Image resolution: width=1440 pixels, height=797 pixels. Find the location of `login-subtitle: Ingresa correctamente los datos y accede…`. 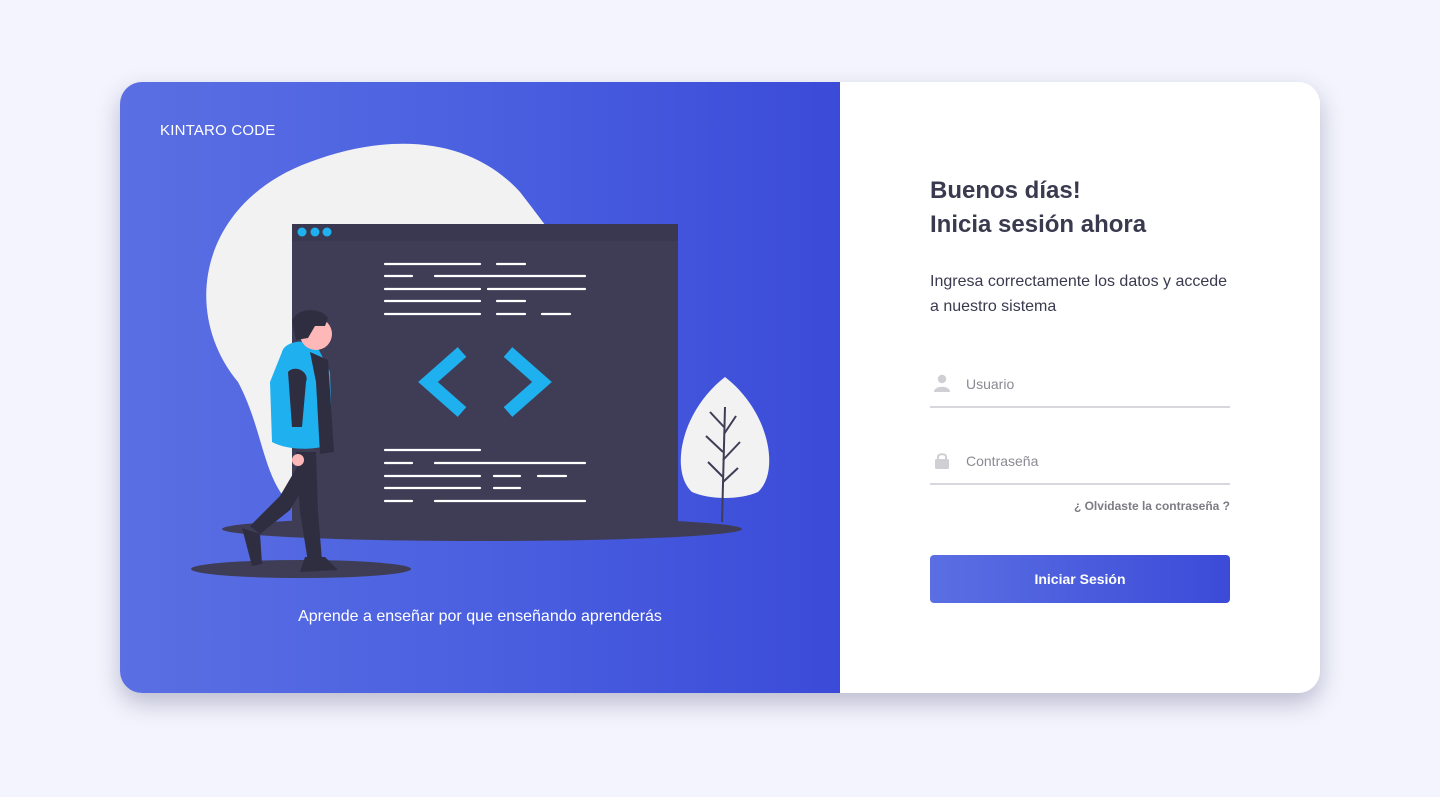

login-subtitle: Ingresa correctamente los datos y accede… is located at coordinates (1079, 294).